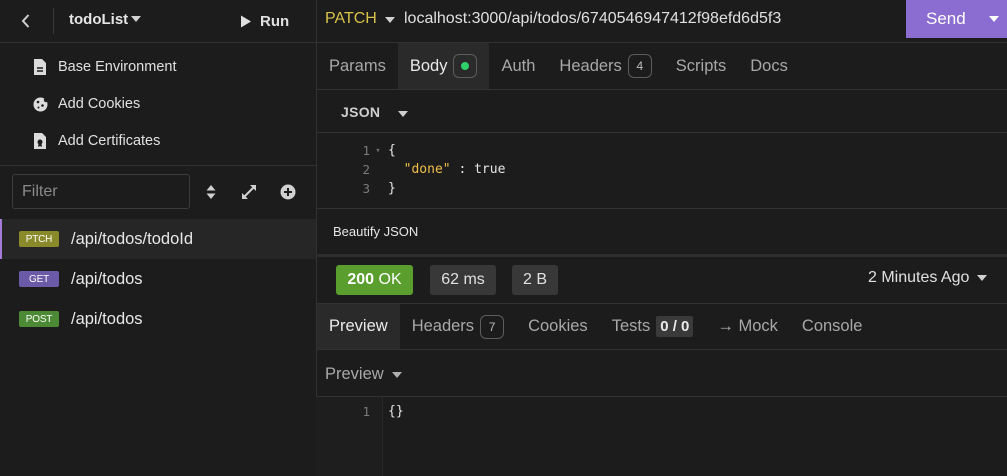  What do you see at coordinates (158, 319) in the screenshot?
I see `request-item: POST /api/todos` at bounding box center [158, 319].